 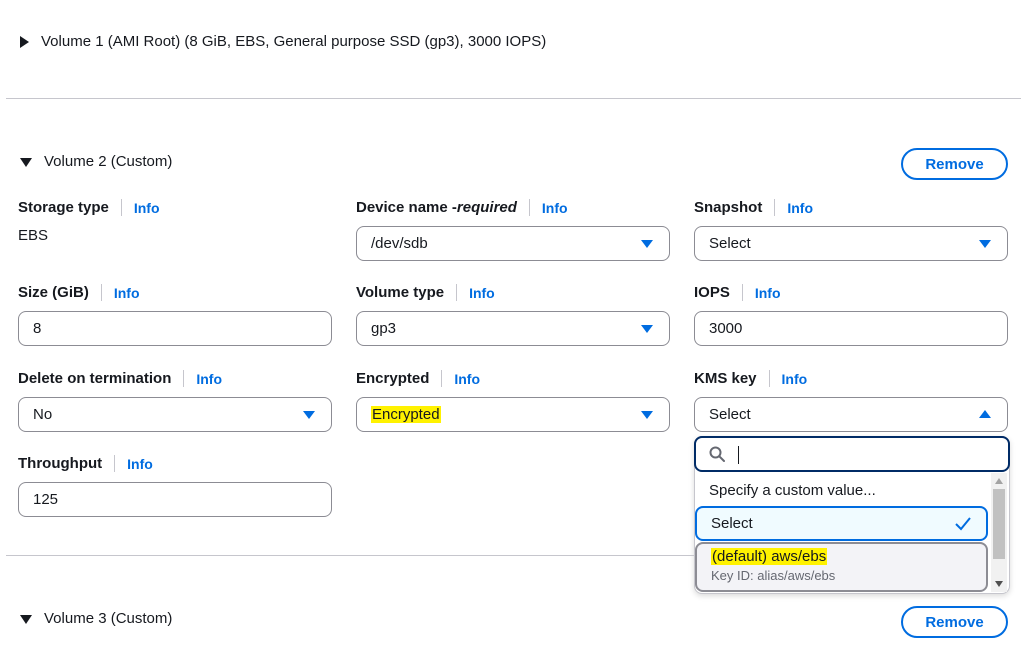 What do you see at coordinates (406, 414) in the screenshot?
I see `encrypted-value: Encrypted` at bounding box center [406, 414].